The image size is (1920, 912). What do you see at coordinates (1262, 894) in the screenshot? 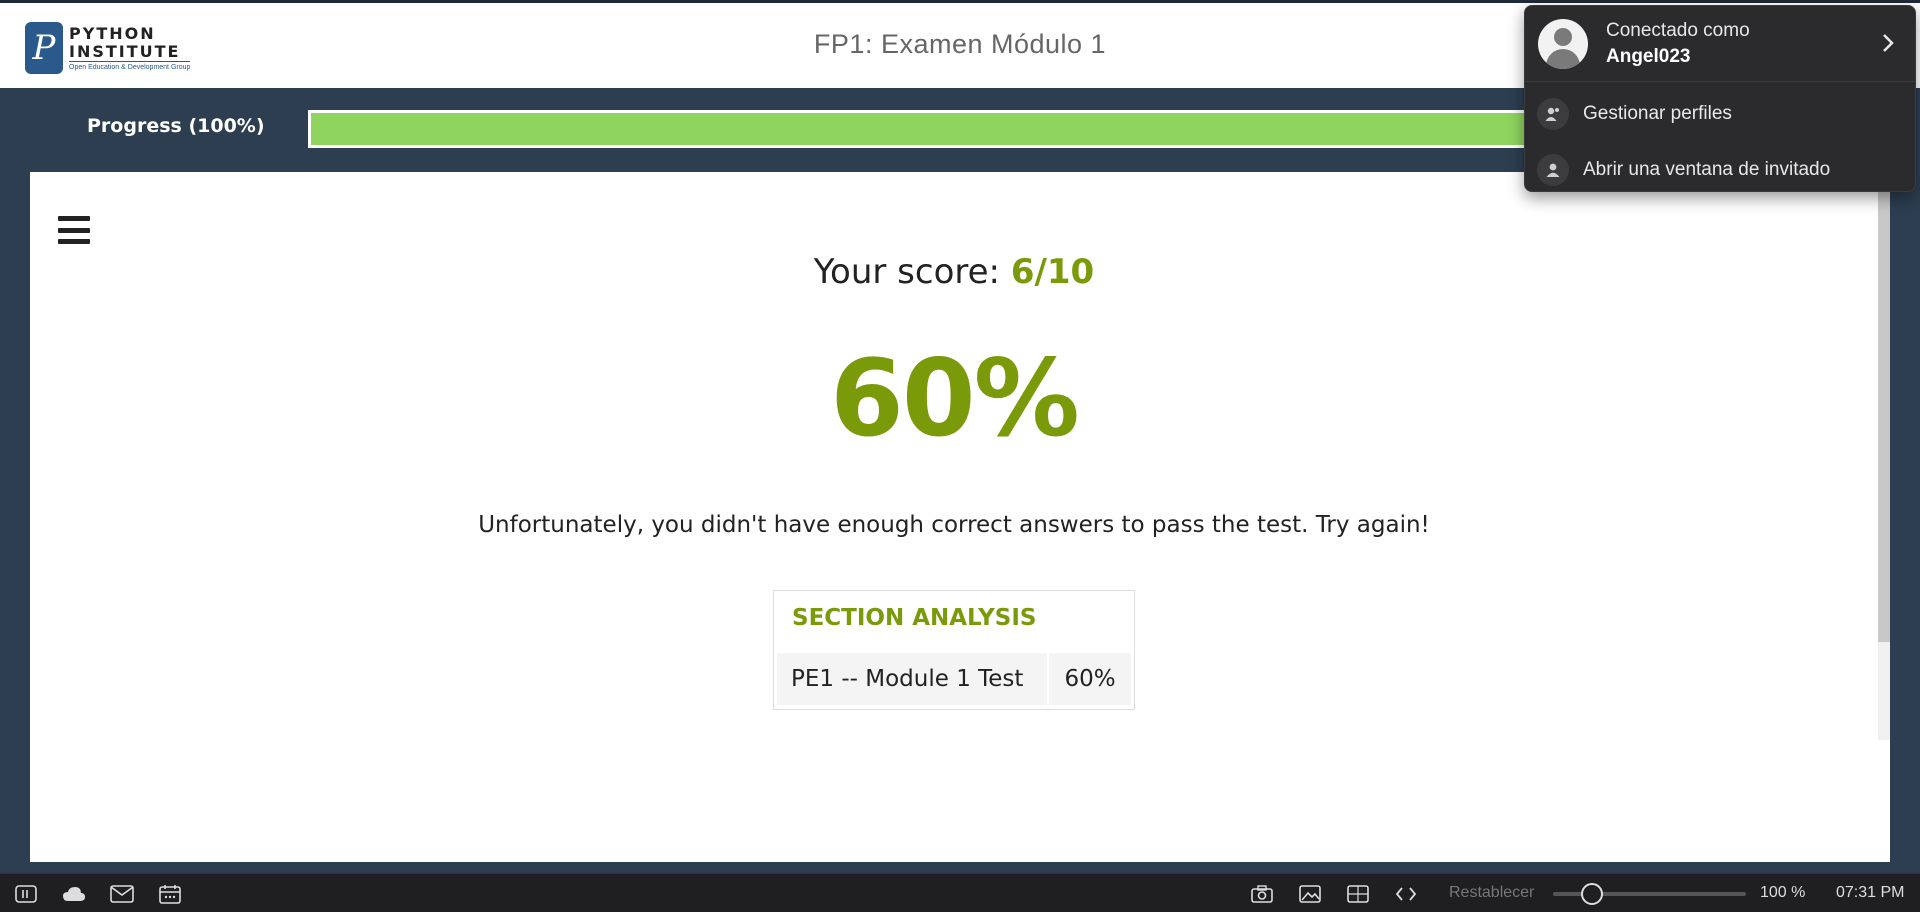
I see `camera-icon` at bounding box center [1262, 894].